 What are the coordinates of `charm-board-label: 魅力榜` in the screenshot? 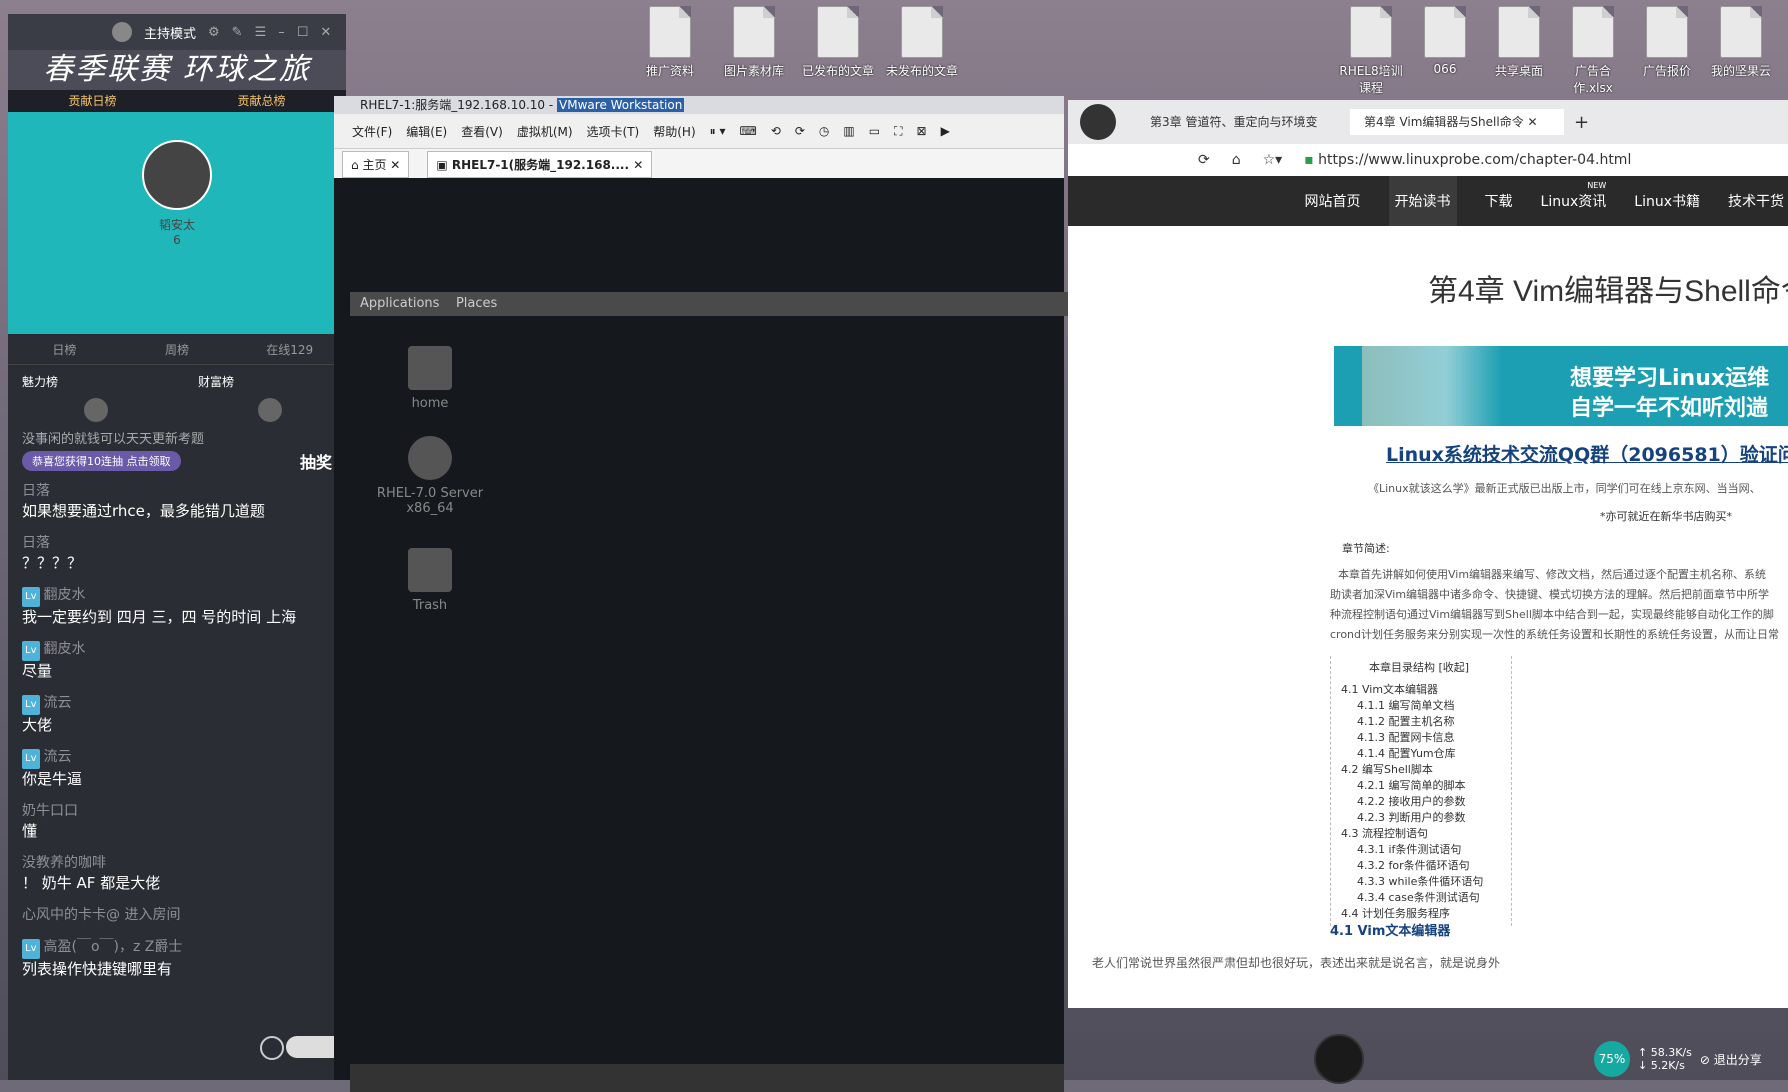 It's located at (40, 381).